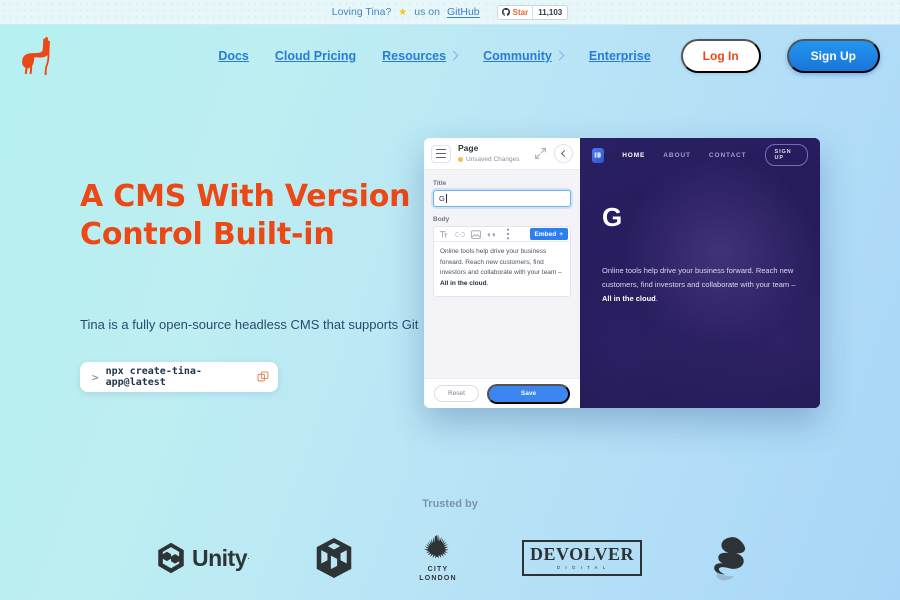 The width and height of the screenshot is (900, 600). I want to click on signup-button: Sign Up, so click(833, 56).